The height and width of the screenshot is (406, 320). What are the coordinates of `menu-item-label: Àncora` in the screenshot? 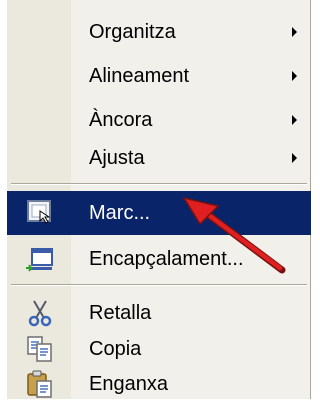 It's located at (121, 120).